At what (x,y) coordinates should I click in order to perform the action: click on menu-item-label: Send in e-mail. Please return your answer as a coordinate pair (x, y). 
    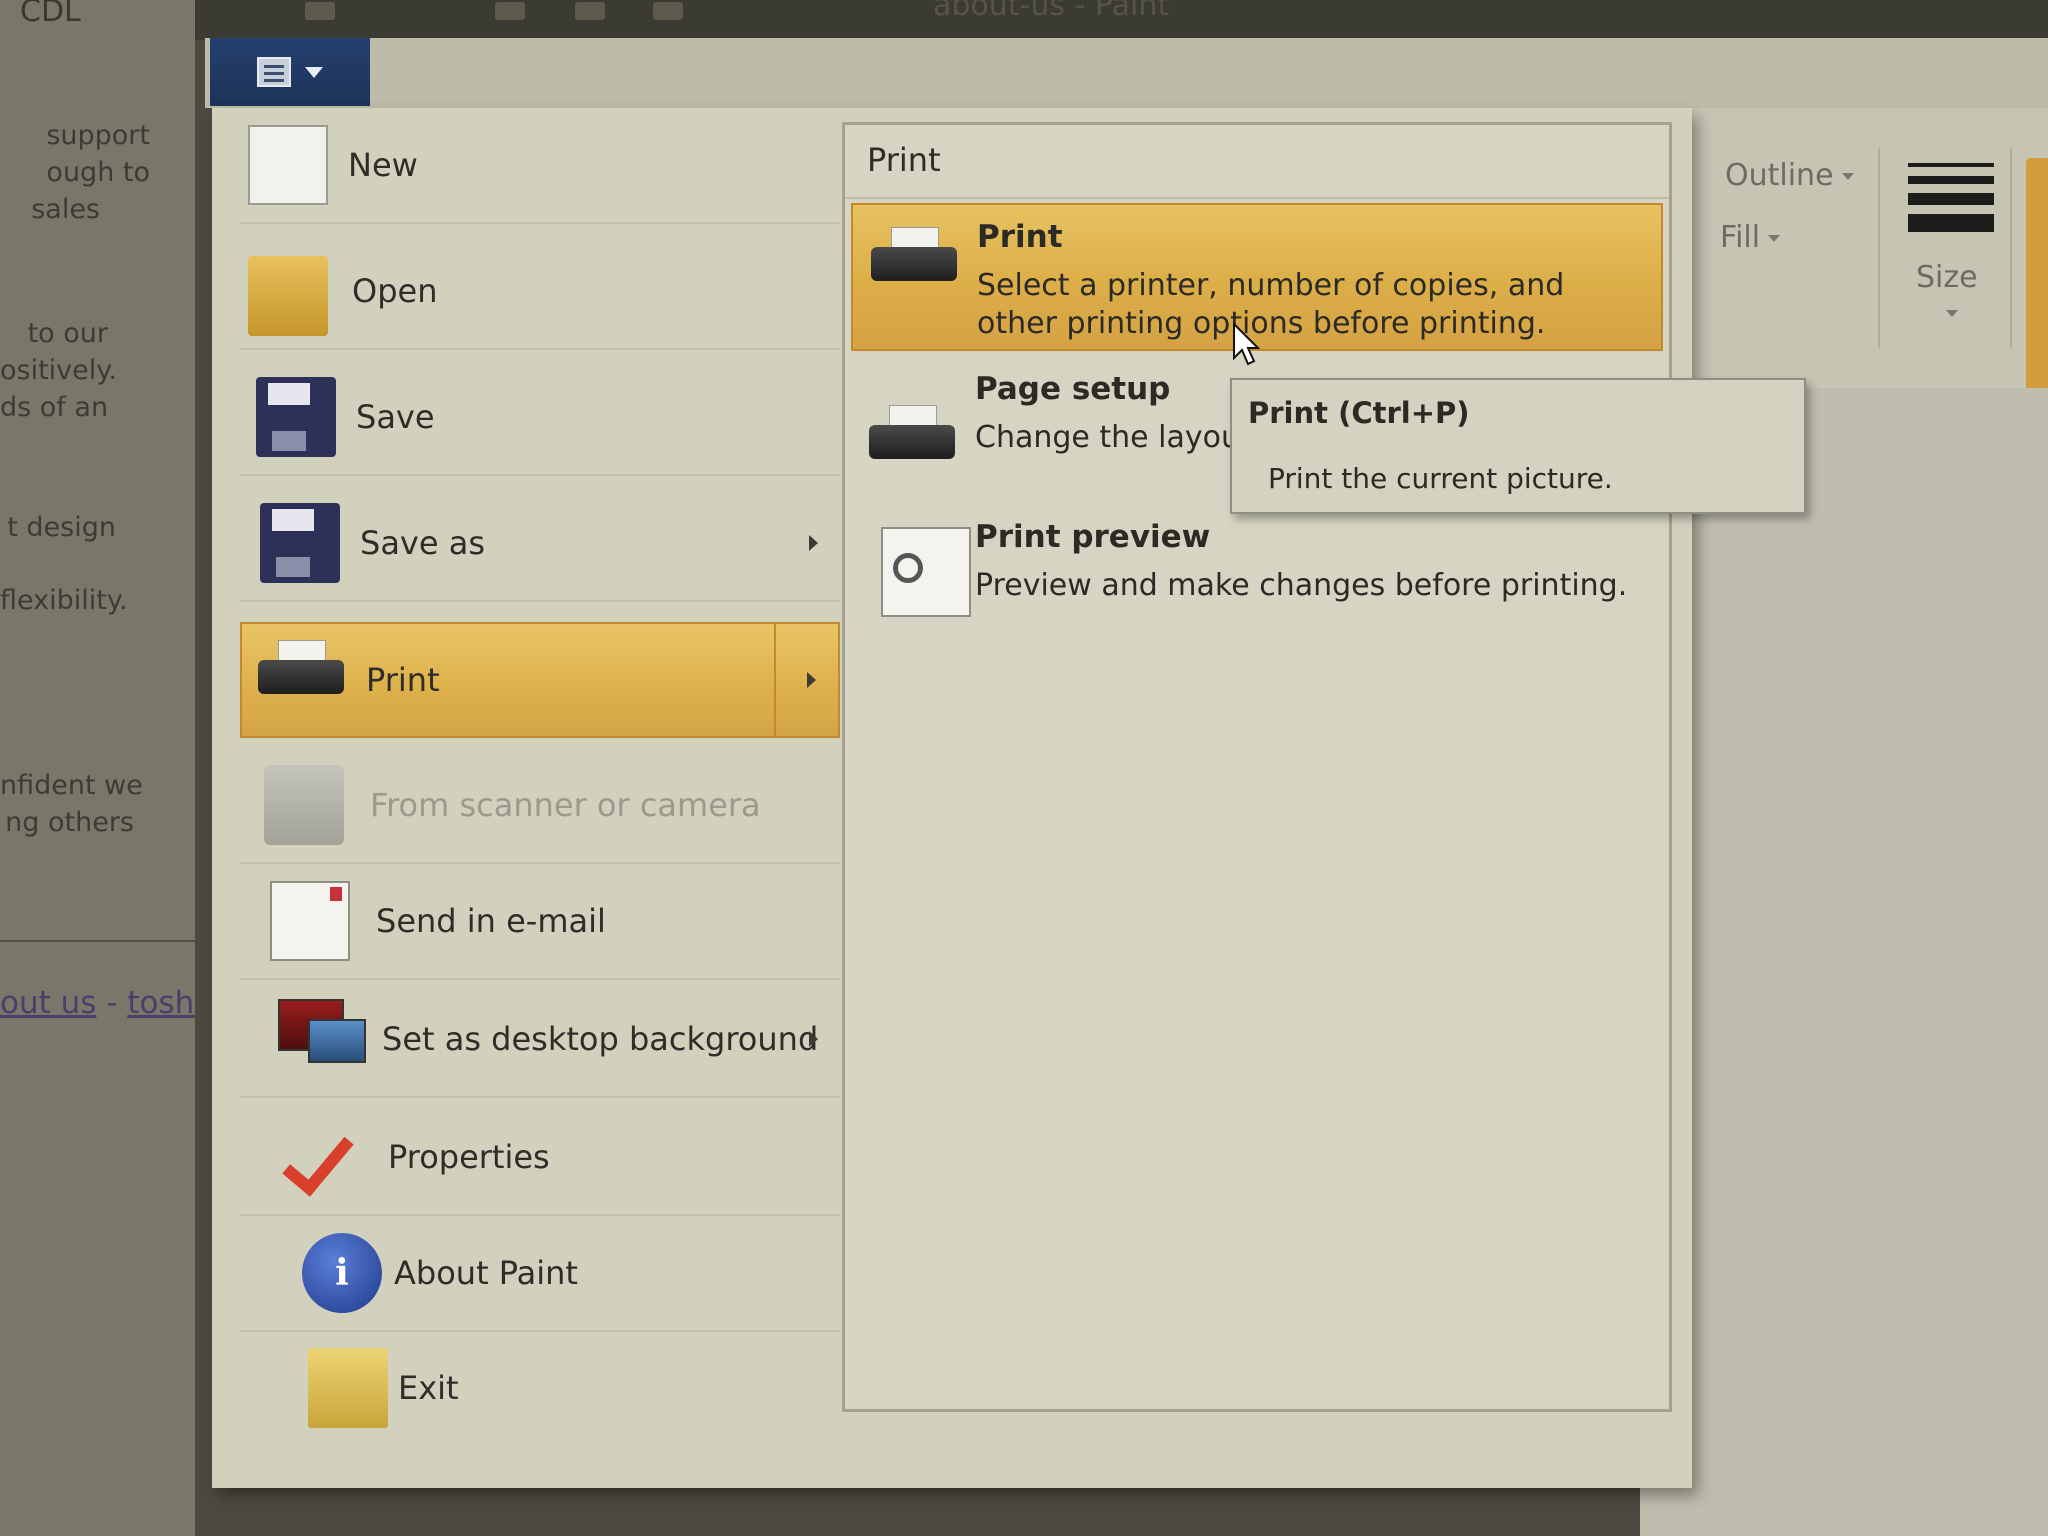
    Looking at the image, I should click on (491, 921).